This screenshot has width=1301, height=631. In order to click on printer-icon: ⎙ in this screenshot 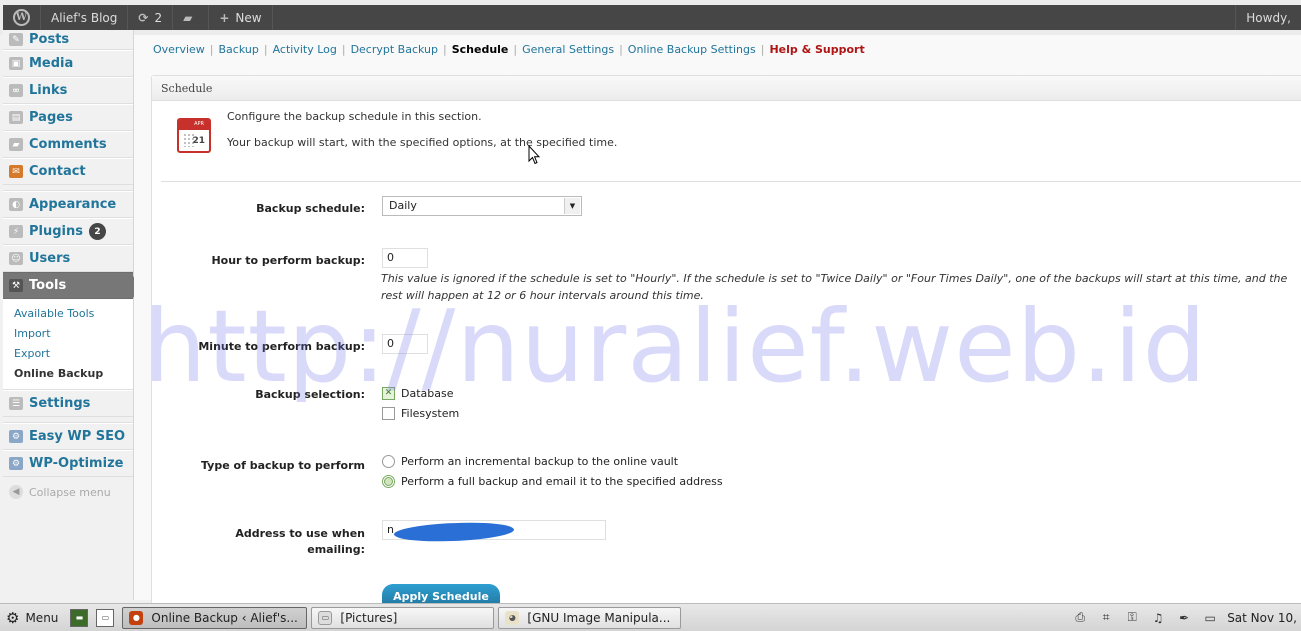, I will do `click(1080, 618)`.